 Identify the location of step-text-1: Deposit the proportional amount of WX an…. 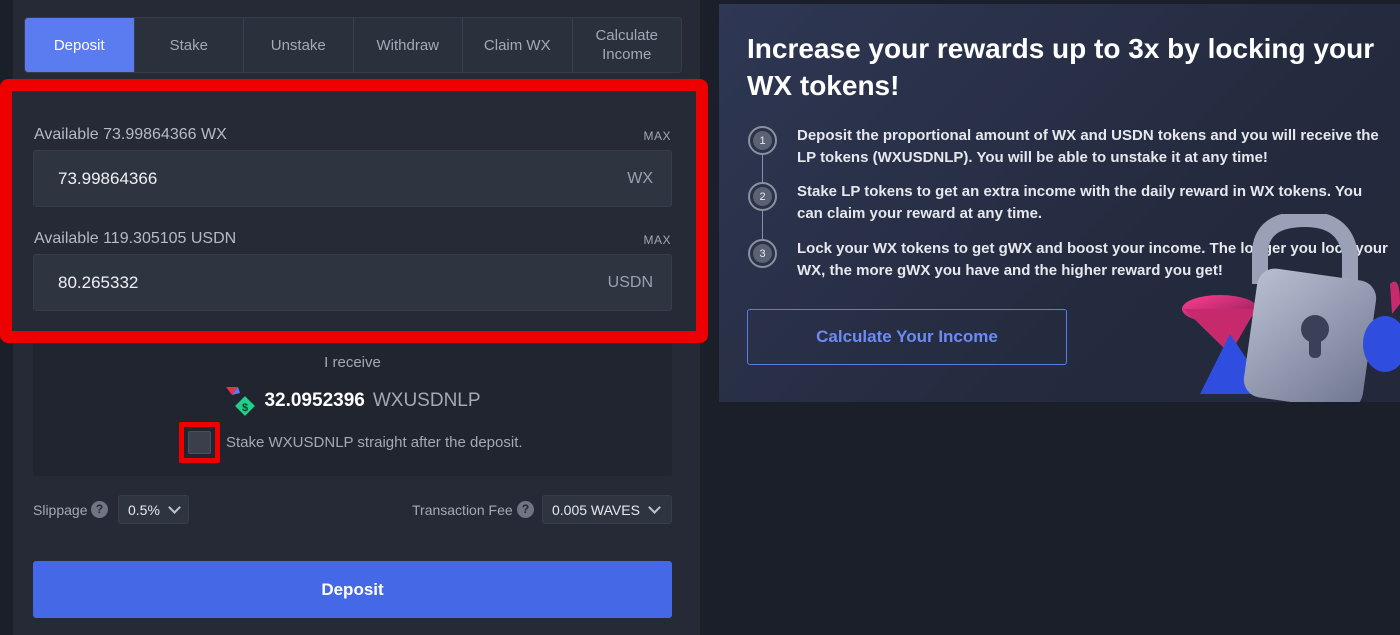
(1088, 146).